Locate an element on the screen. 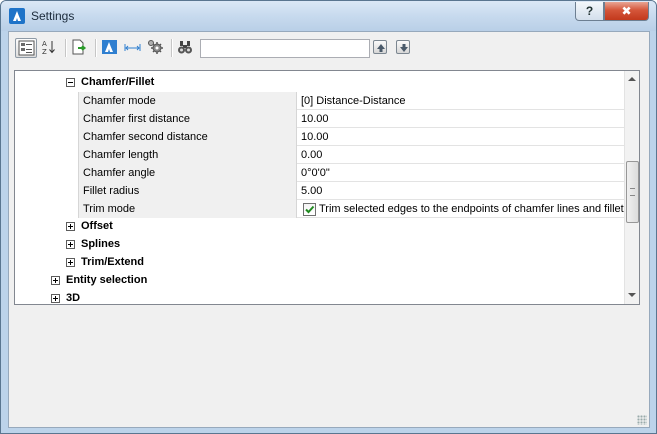  close-button: ✖ is located at coordinates (626, 11).